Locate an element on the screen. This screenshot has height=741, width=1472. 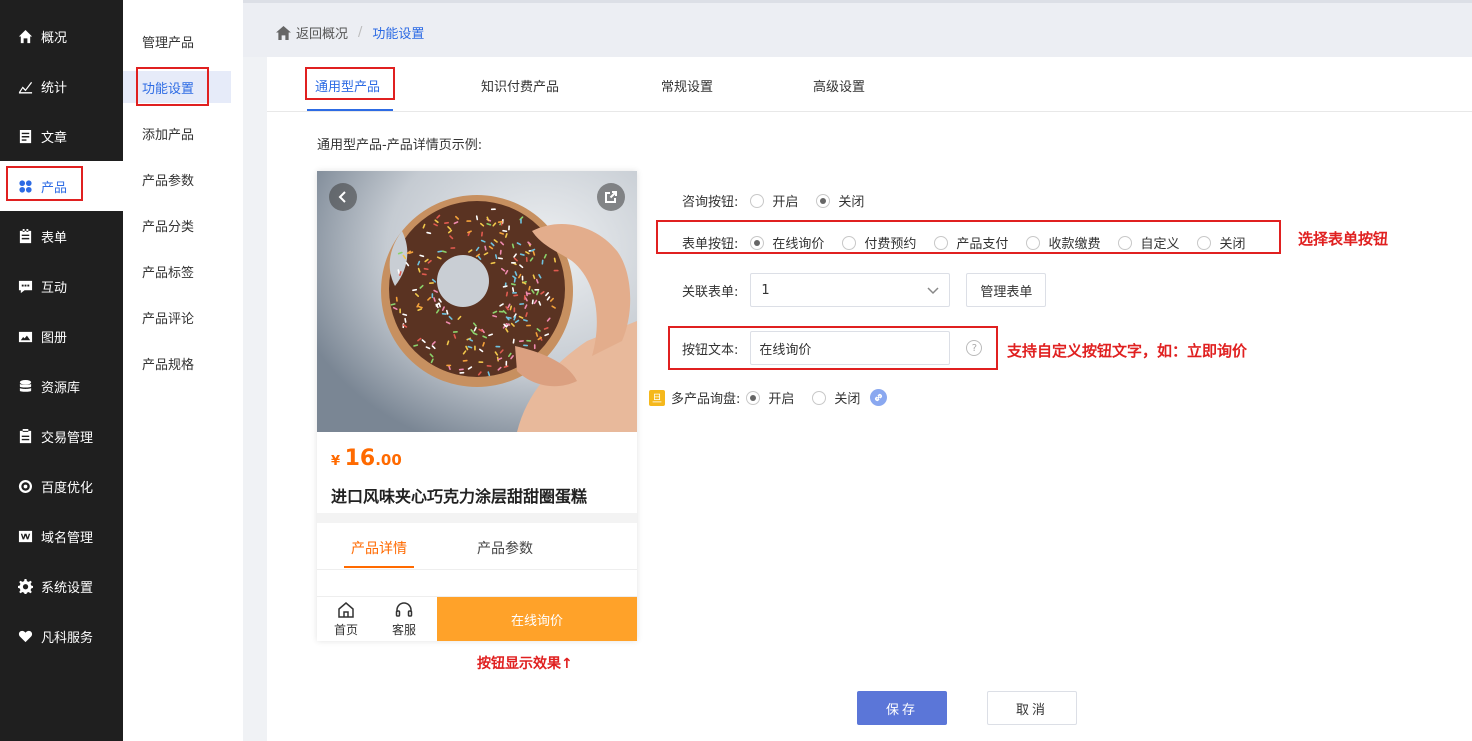
multi-inquiry-row: 旦 多产品询盘: 开启 关闭 is located at coordinates (768, 397).